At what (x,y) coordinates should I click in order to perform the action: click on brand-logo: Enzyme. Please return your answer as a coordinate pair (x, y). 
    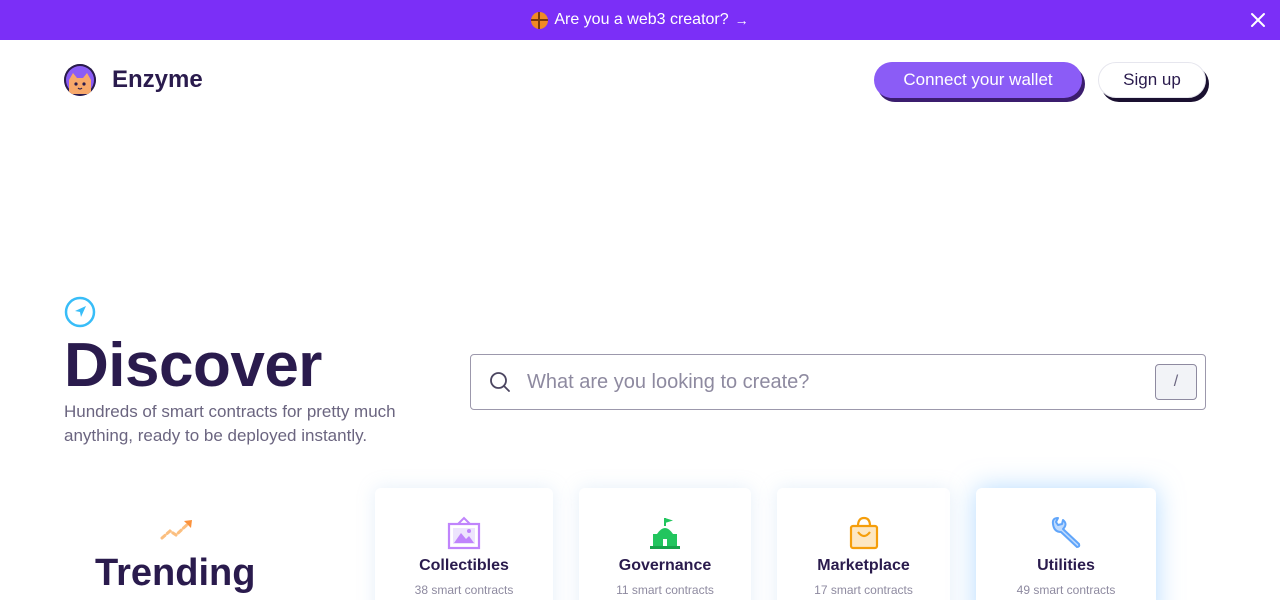
    Looking at the image, I should click on (133, 80).